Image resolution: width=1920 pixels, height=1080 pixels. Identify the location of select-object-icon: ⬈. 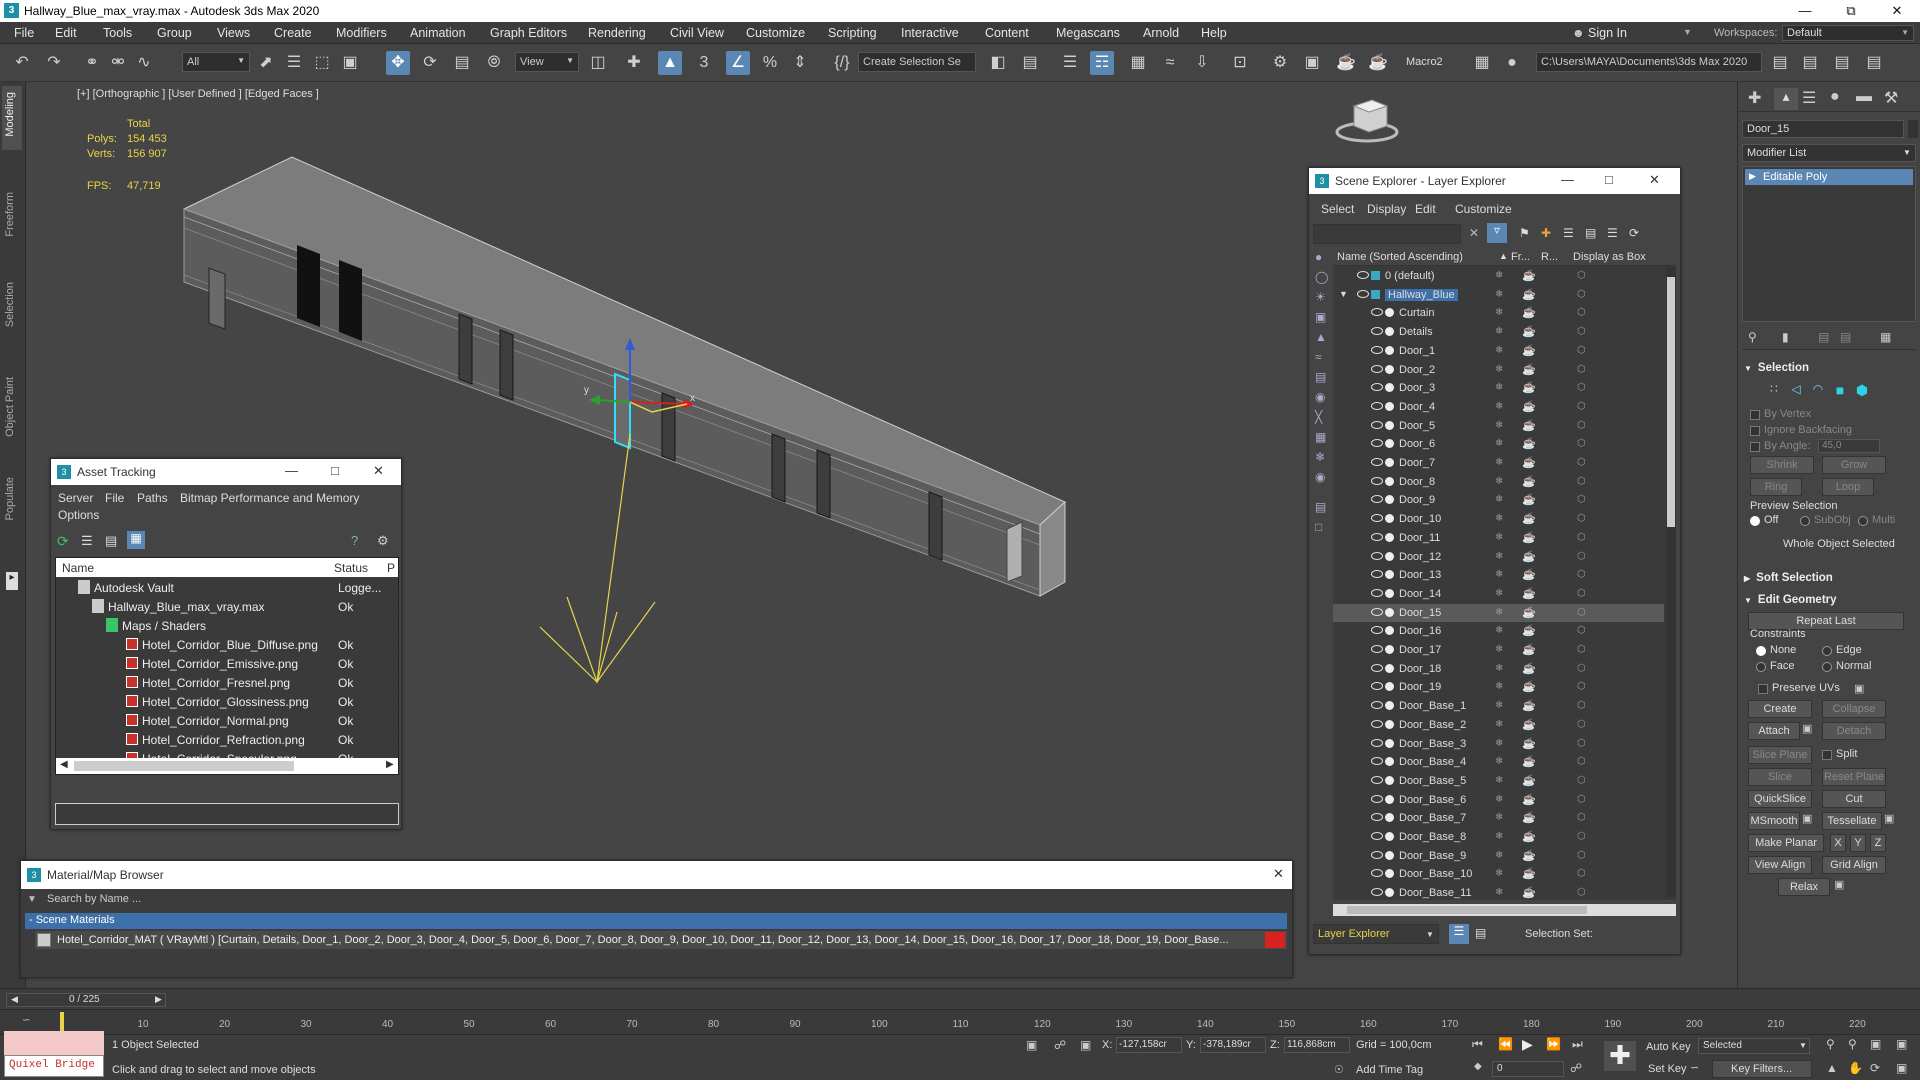
(266, 63).